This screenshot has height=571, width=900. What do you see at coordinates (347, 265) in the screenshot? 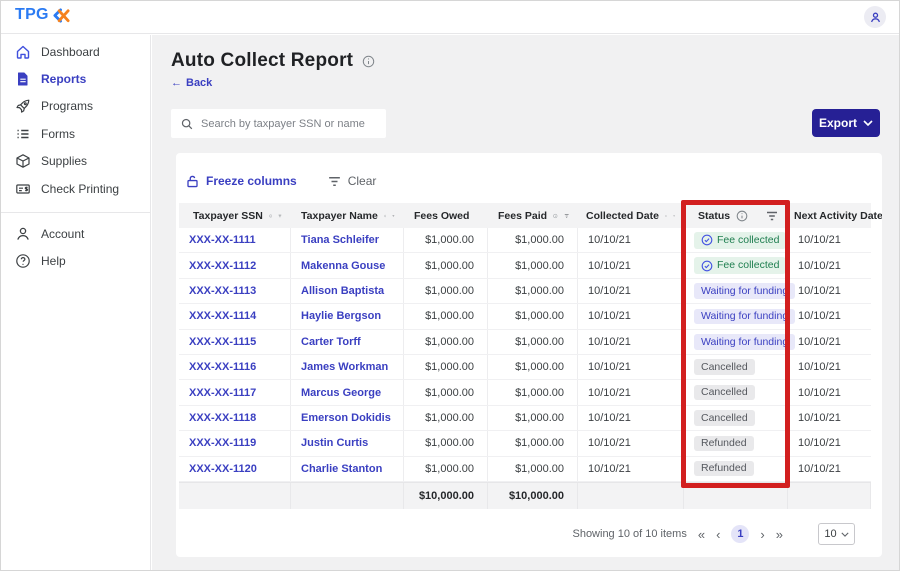
I see `taxpayer-name-link: Makenna Gouse` at bounding box center [347, 265].